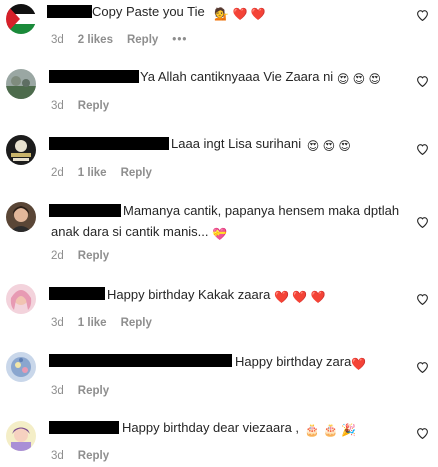 The image size is (438, 467). I want to click on emoji-group: 💝, so click(220, 234).